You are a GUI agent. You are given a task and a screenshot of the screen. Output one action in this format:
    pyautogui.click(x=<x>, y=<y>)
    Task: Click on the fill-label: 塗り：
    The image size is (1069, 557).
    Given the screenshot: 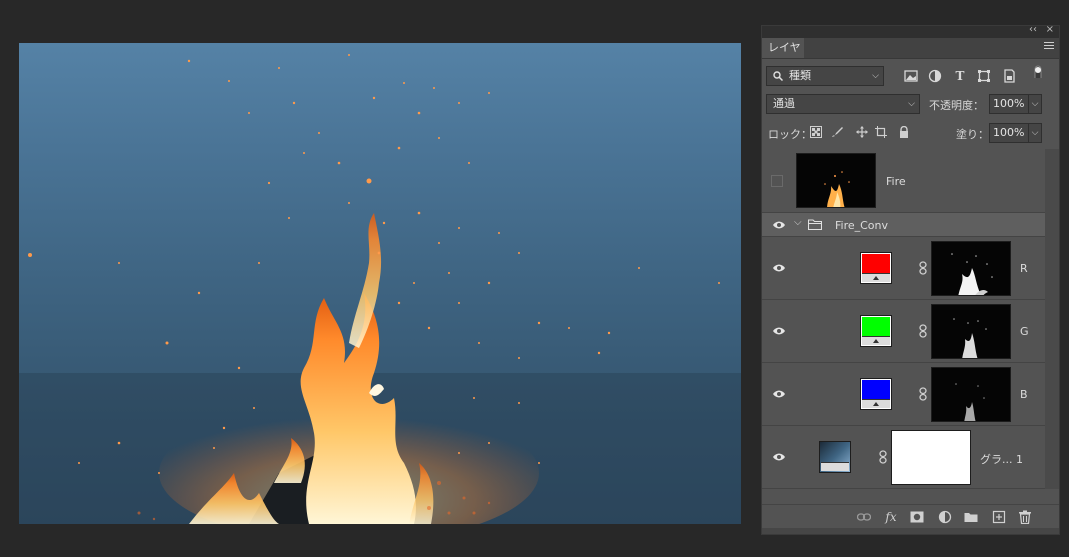 What is the action you would take?
    pyautogui.click(x=972, y=134)
    